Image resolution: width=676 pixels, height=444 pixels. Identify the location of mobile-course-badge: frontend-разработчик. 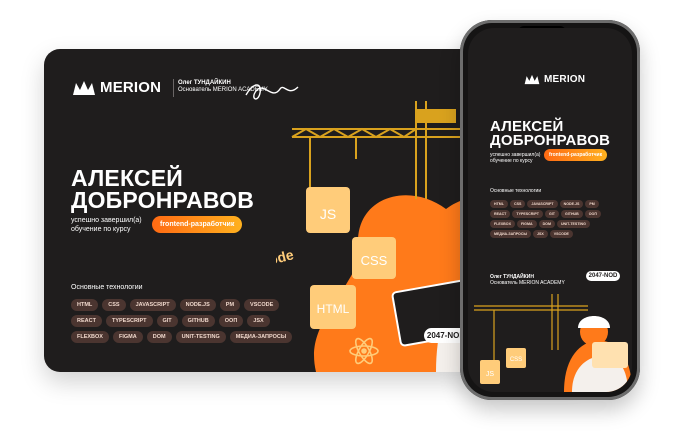
(576, 155).